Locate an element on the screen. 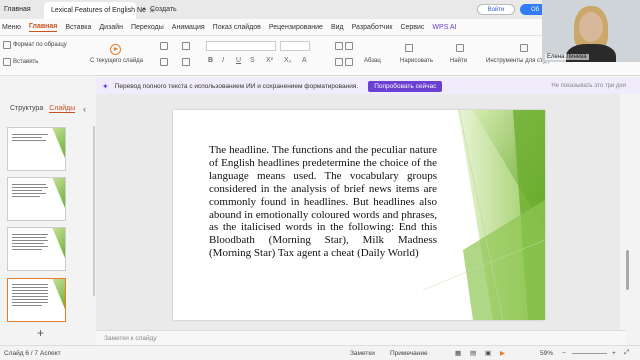 The image size is (640, 360). paragraph-button: Абзац is located at coordinates (372, 61).